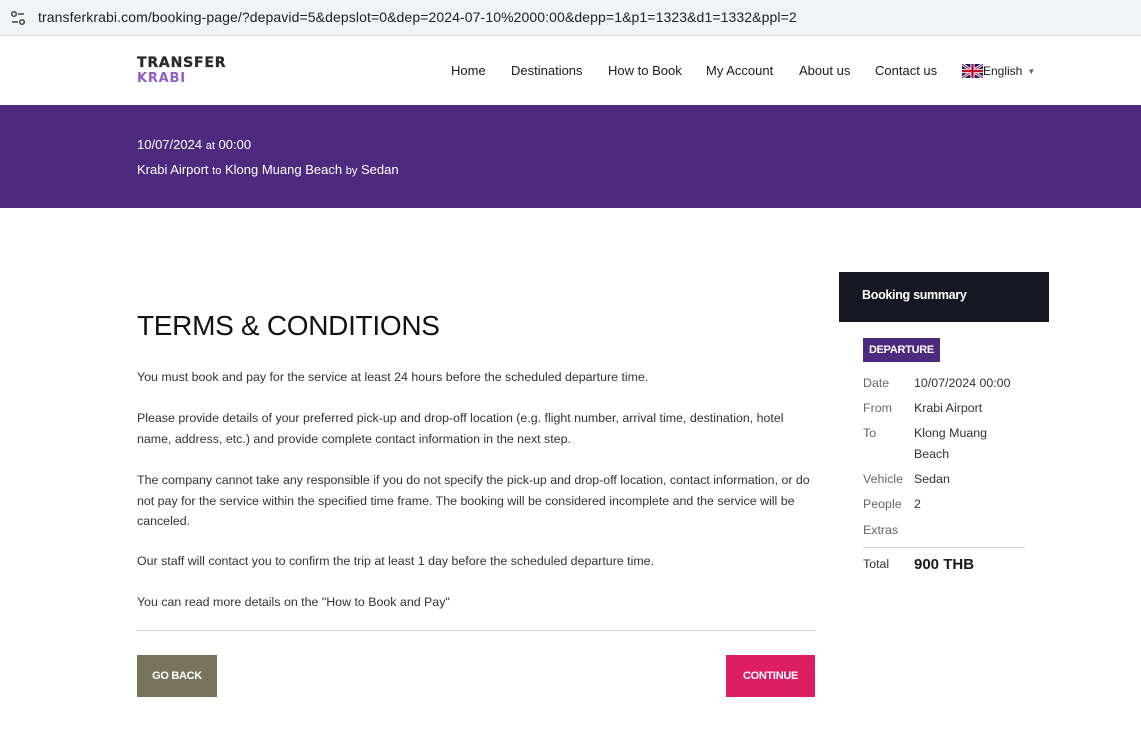 This screenshot has height=733, width=1141. Describe the element at coordinates (883, 479) in the screenshot. I see `summary-key: Vehicle` at that location.